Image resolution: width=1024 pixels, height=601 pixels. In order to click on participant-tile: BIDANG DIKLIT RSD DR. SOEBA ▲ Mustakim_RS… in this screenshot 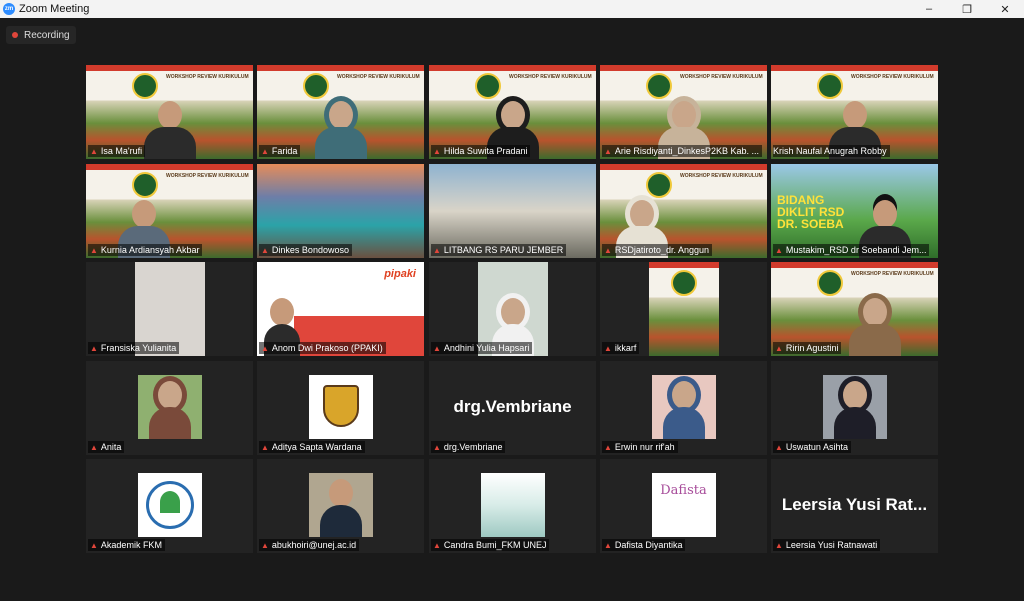, I will do `click(854, 211)`.